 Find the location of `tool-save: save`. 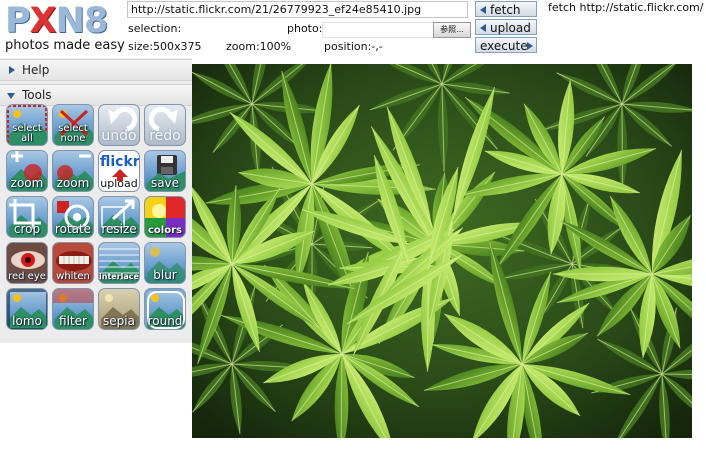

tool-save: save is located at coordinates (165, 171).